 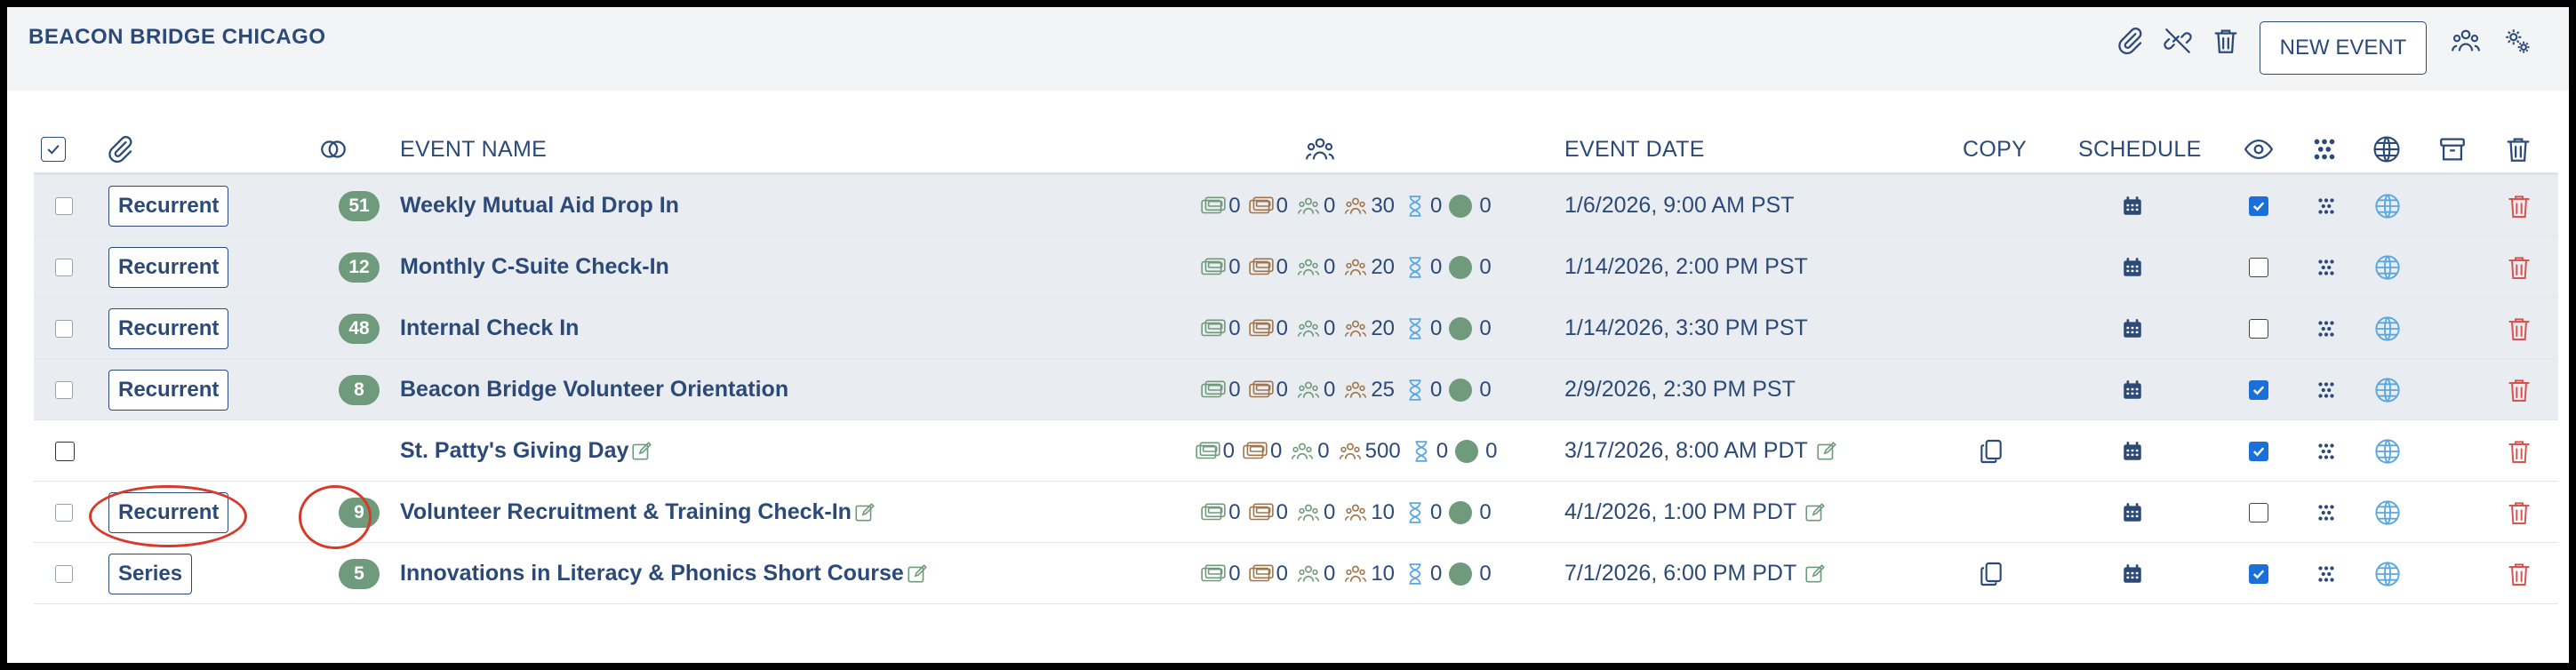 I want to click on trash-column-icon, so click(x=2518, y=149).